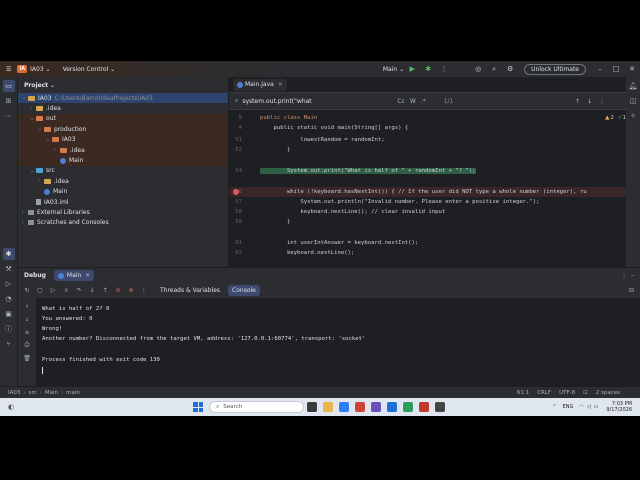 The height and width of the screenshot is (480, 640). What do you see at coordinates (423, 101) in the screenshot?
I see `regex-toggle: .*` at bounding box center [423, 101].